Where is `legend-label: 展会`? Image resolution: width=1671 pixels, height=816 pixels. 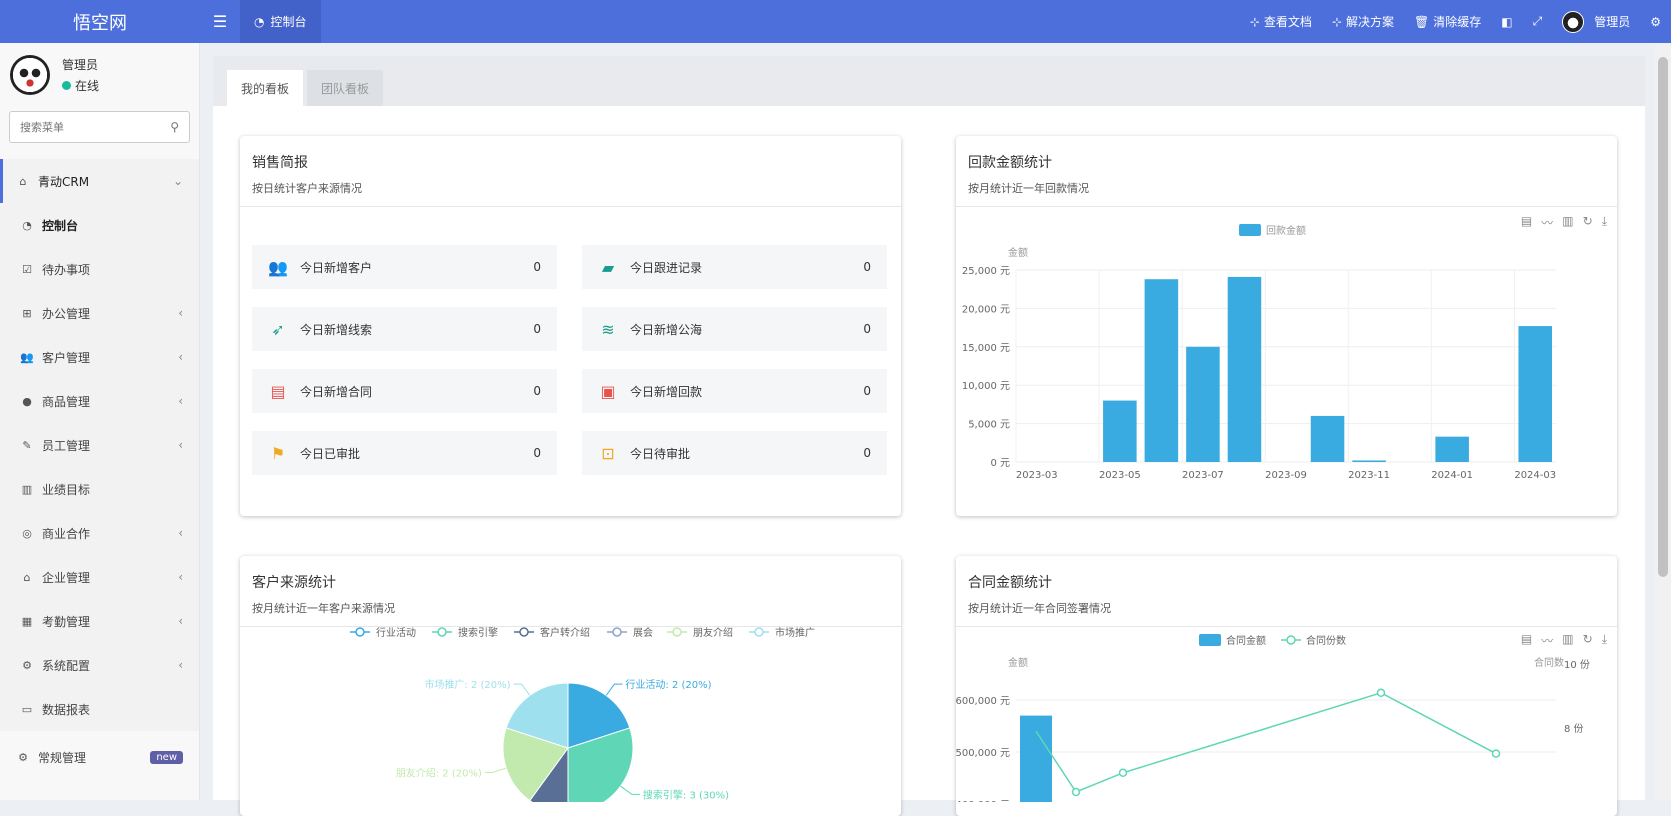
legend-label: 展会 is located at coordinates (643, 632).